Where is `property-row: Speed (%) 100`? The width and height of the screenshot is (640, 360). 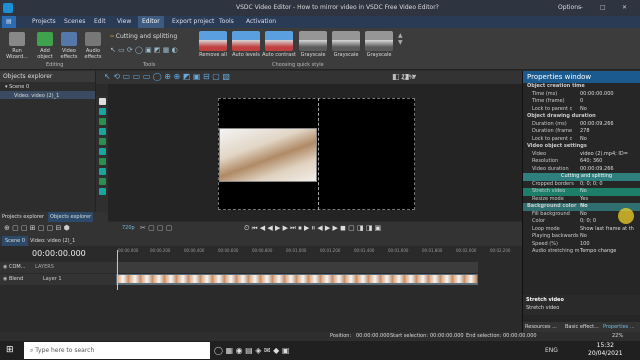
property-row: Speed (%) 100 is located at coordinates (581, 245).